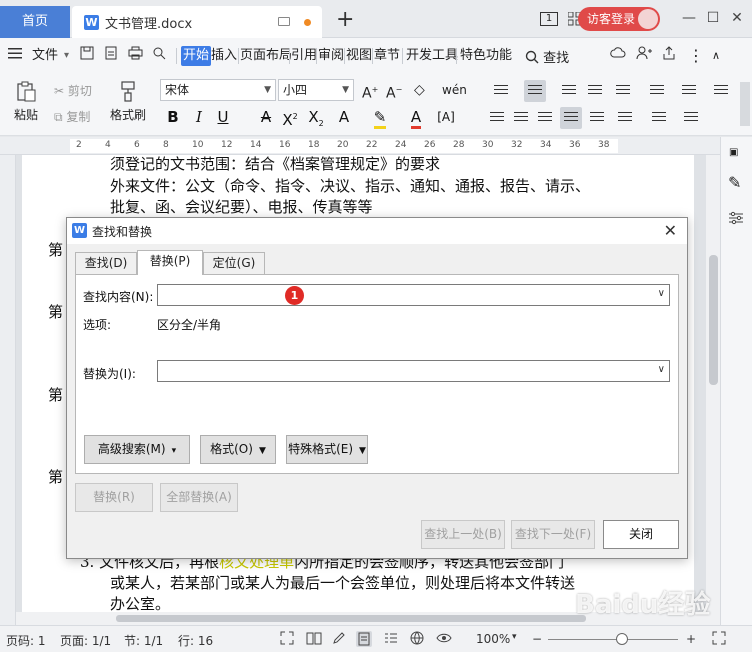  What do you see at coordinates (720, 639) in the screenshot?
I see `fit-window-icon` at bounding box center [720, 639].